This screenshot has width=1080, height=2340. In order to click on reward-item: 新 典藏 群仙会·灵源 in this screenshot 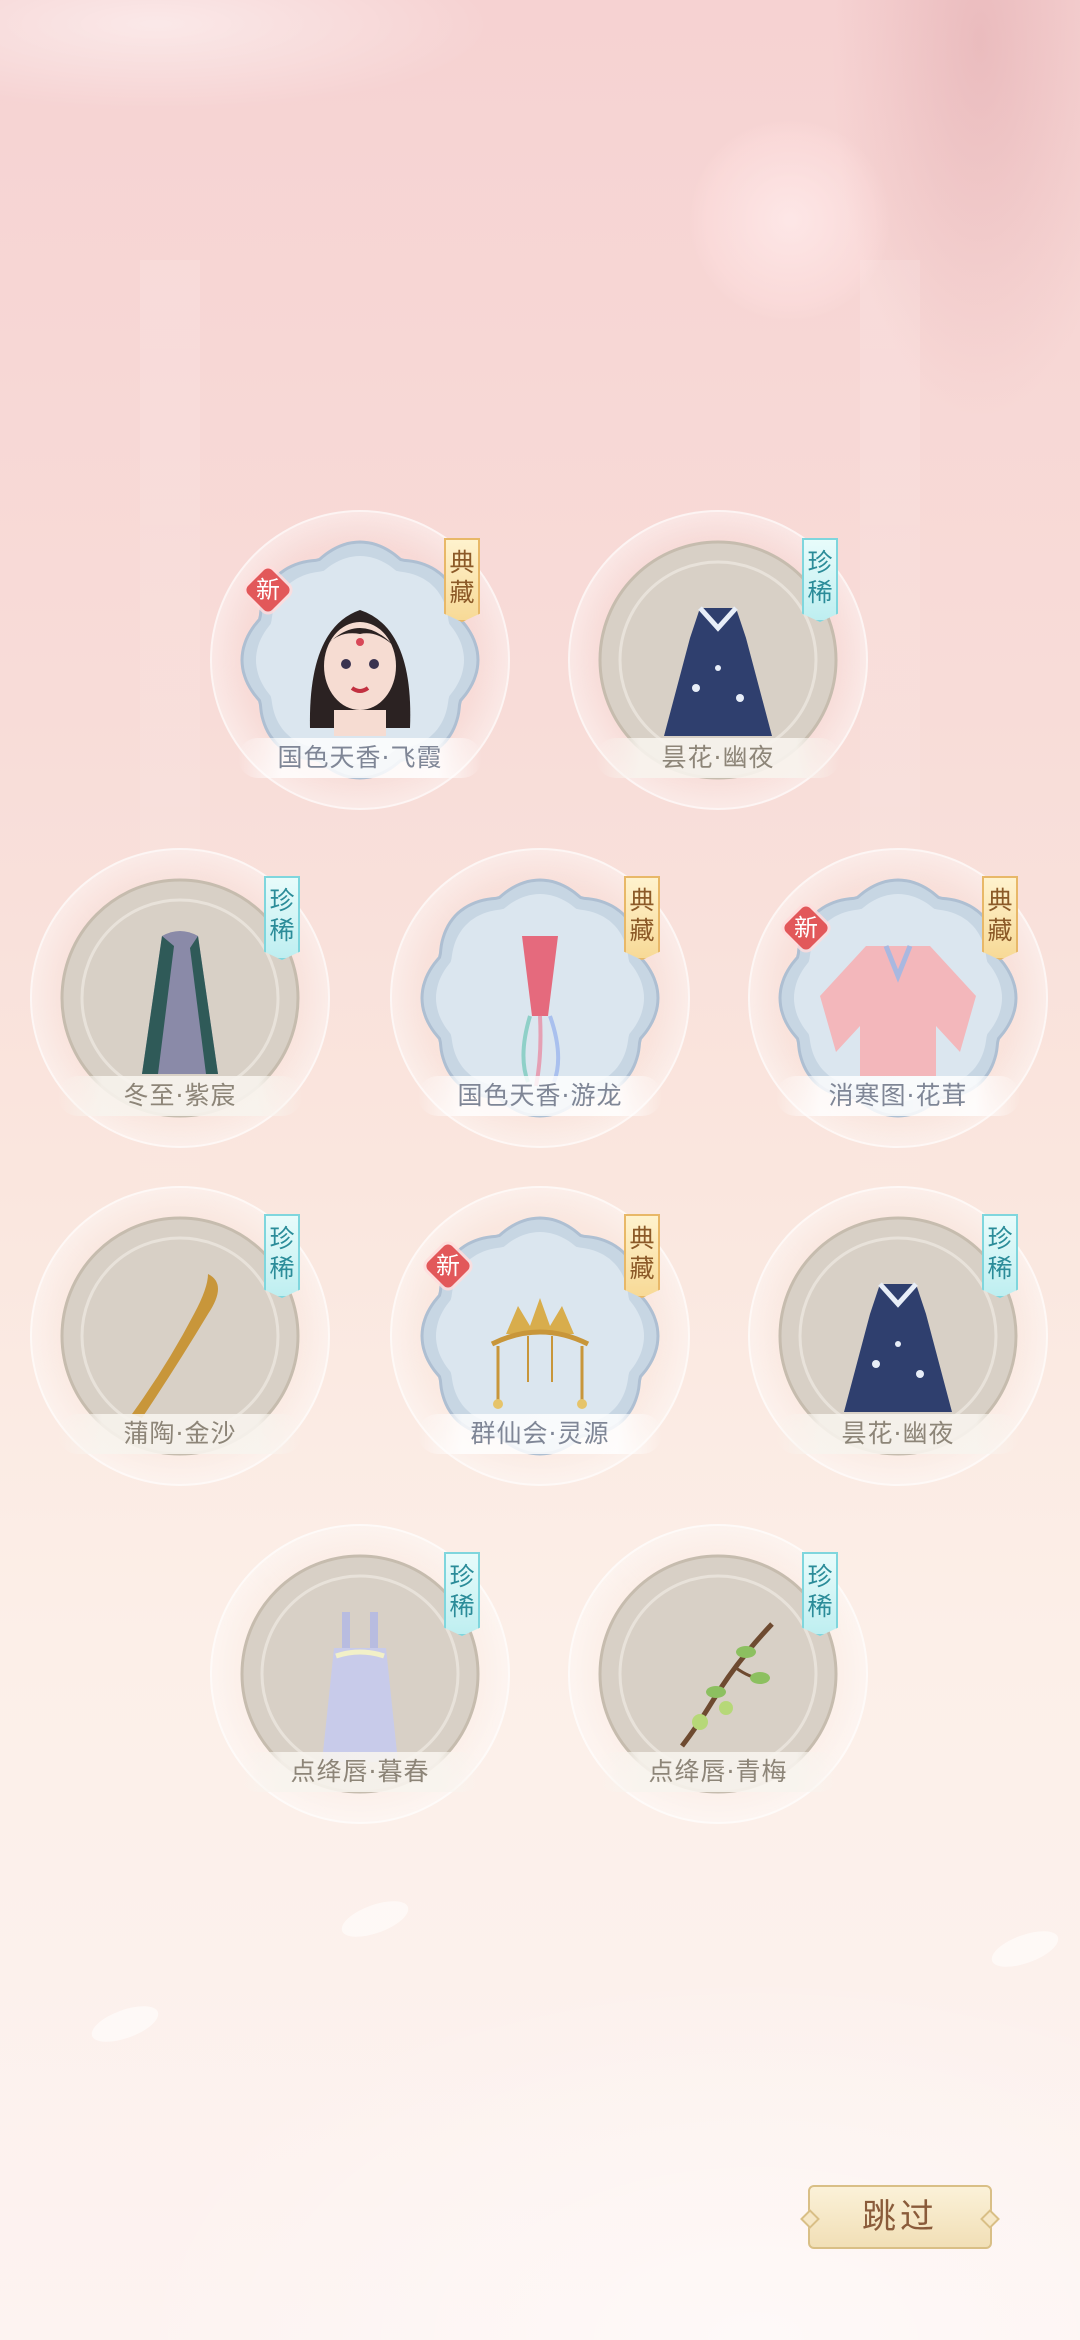, I will do `click(540, 1336)`.